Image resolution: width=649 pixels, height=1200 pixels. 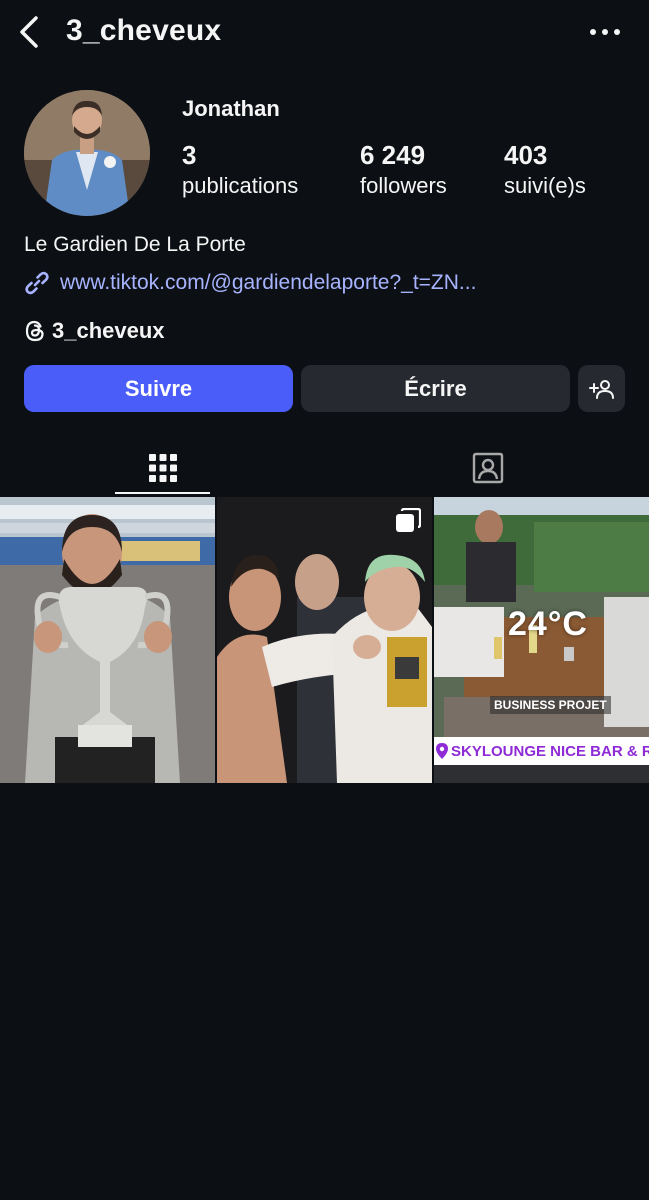 I want to click on threads-handle: 3_cheveux, so click(x=108, y=330).